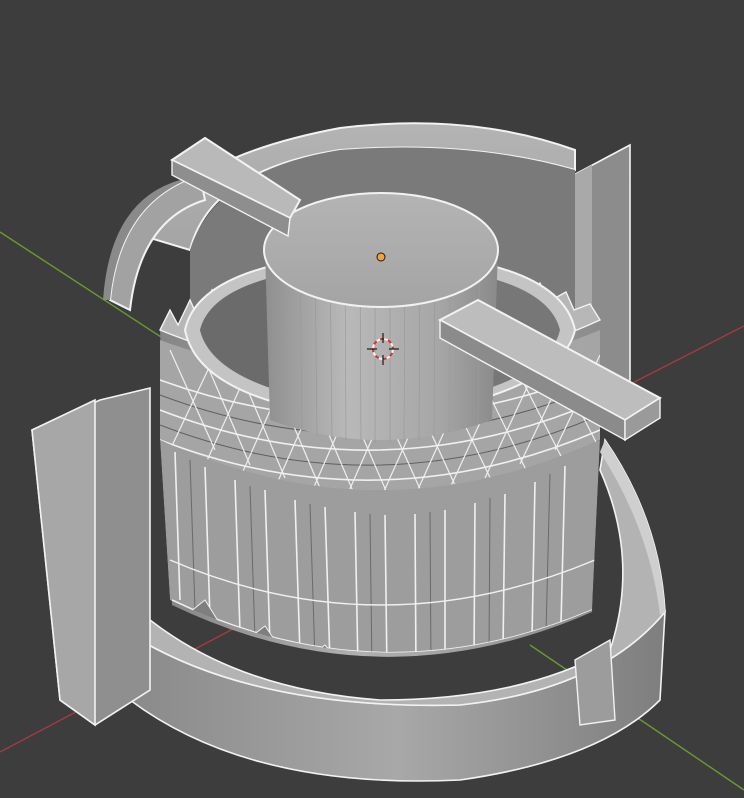 This screenshot has height=798, width=744. I want to click on wall-tab-left, so click(91, 556).